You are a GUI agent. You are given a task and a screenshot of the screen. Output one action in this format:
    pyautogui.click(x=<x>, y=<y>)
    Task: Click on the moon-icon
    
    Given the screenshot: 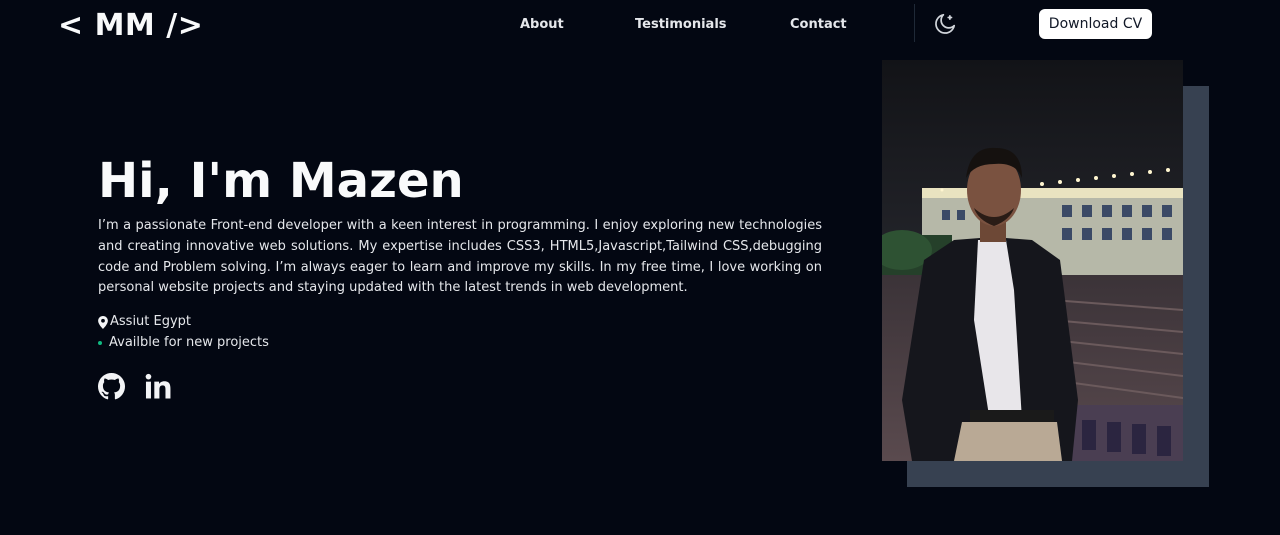 What is the action you would take?
    pyautogui.click(x=945, y=23)
    